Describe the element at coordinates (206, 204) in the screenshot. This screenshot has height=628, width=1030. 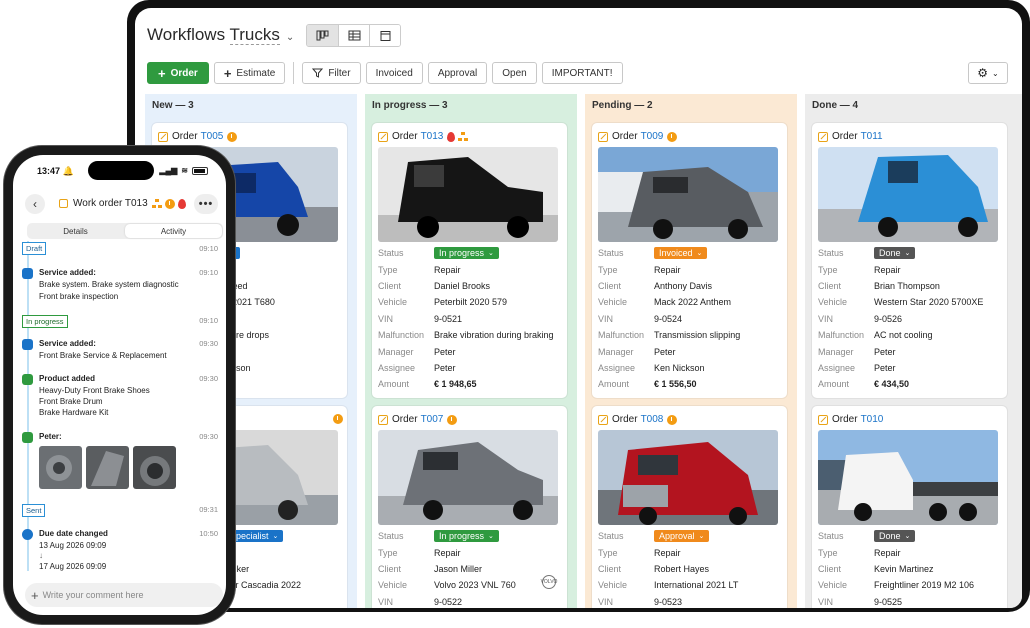
I see `more-button: •••` at that location.